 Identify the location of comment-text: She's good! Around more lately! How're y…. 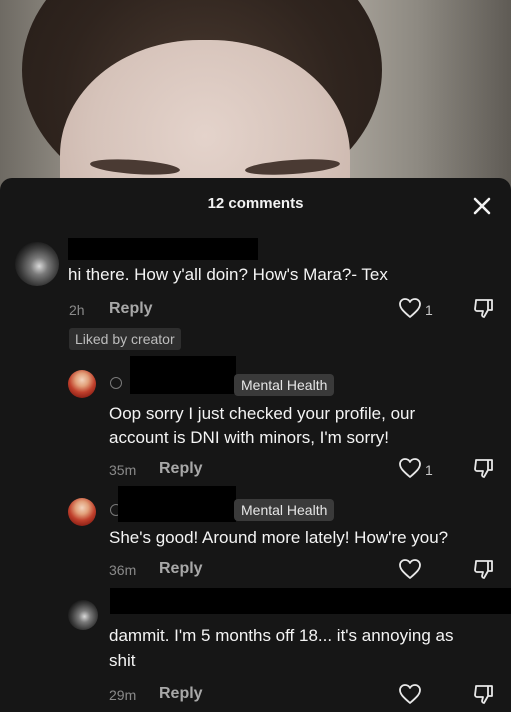
(279, 537).